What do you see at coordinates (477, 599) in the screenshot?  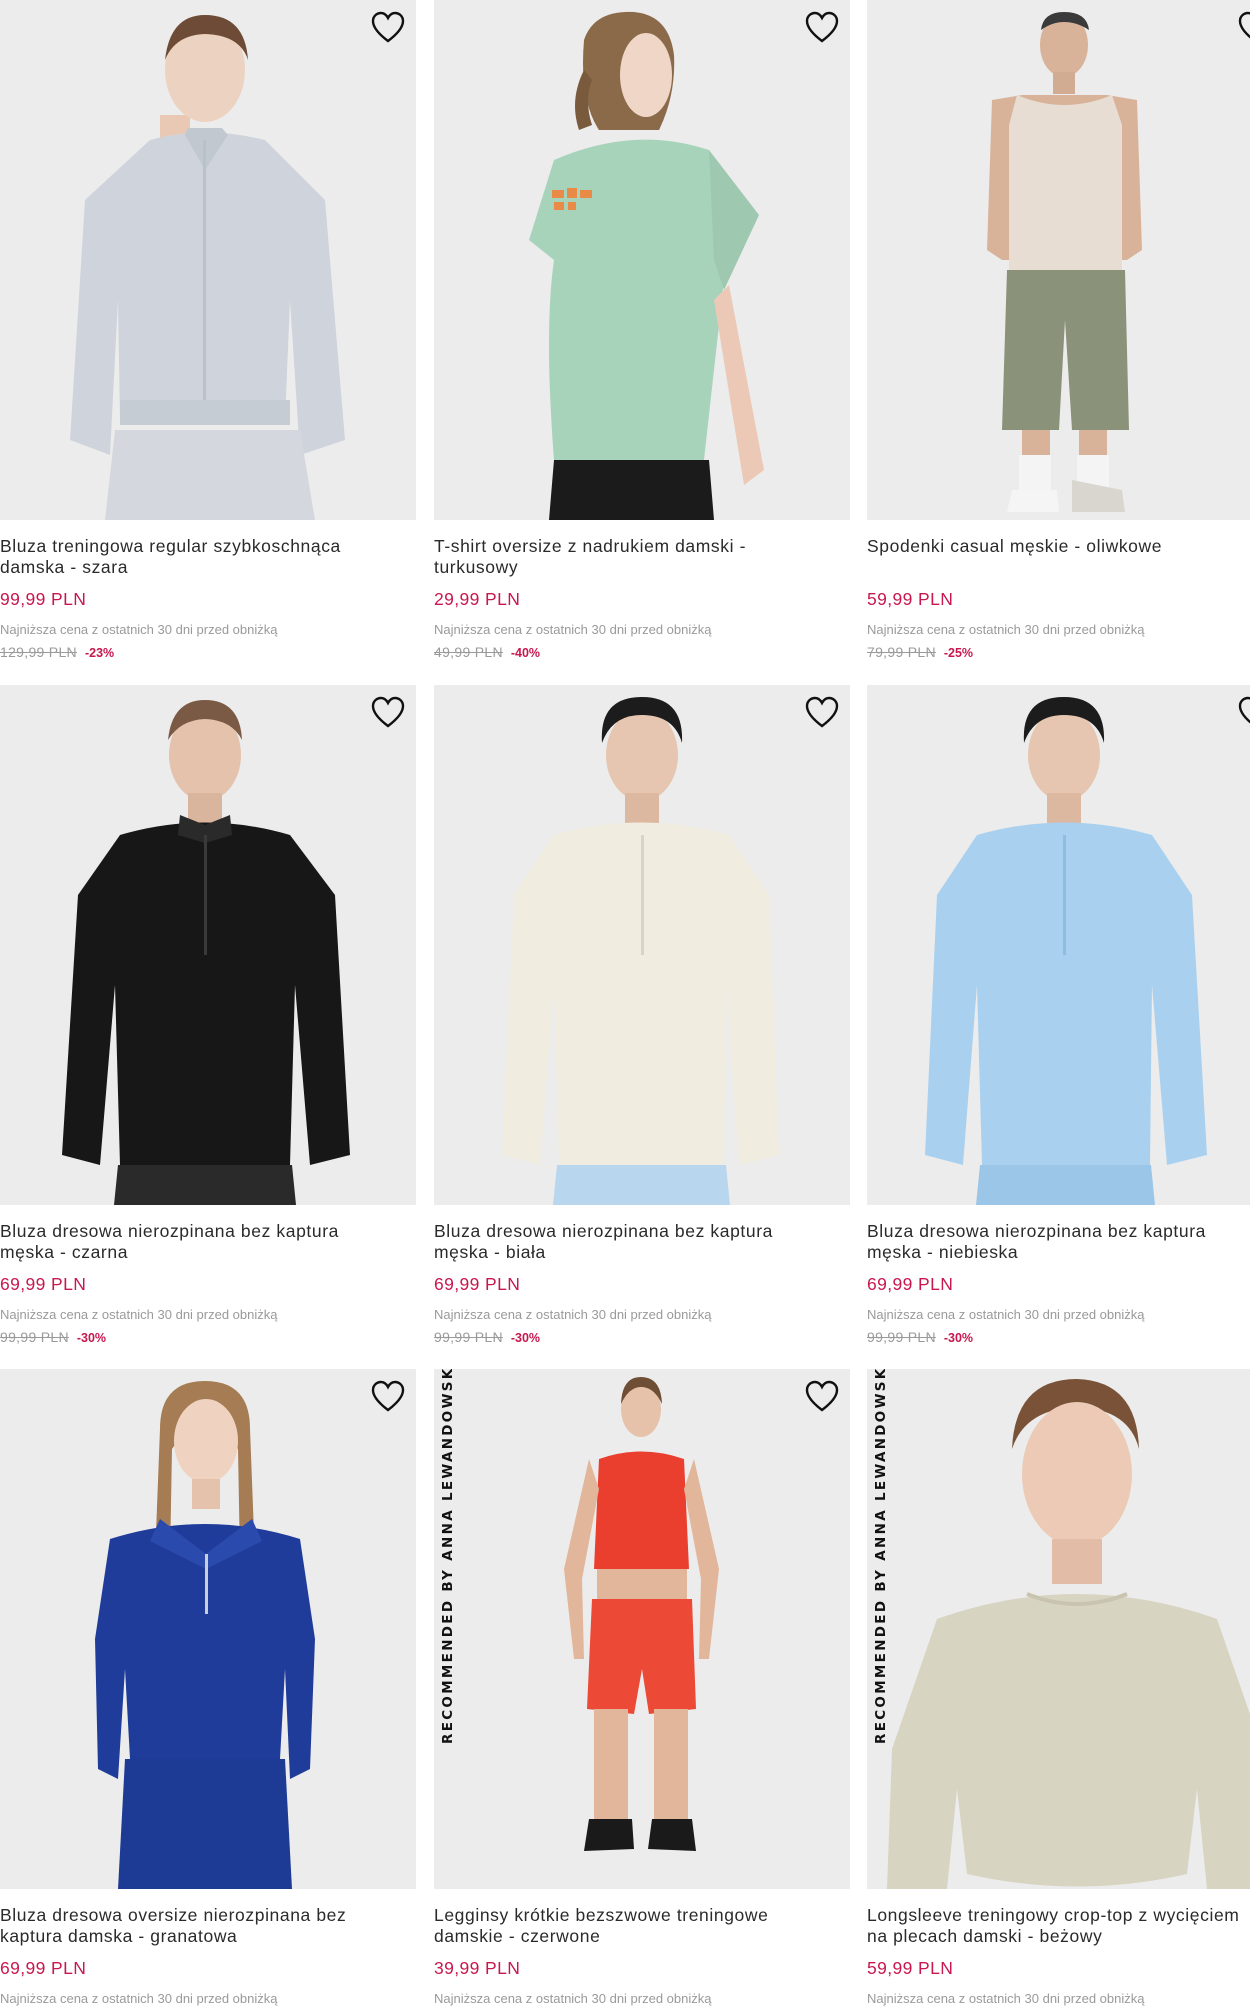 I see `product-price: 29,99 PLN` at bounding box center [477, 599].